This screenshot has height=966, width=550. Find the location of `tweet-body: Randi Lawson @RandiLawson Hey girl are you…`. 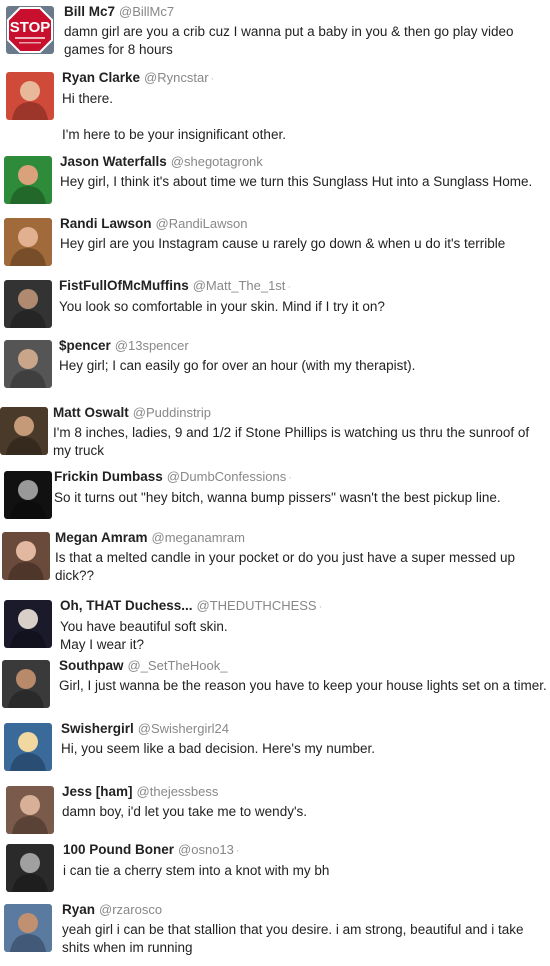

tweet-body: Randi Lawson @RandiLawson Hey girl are you… is located at coordinates (304, 234).